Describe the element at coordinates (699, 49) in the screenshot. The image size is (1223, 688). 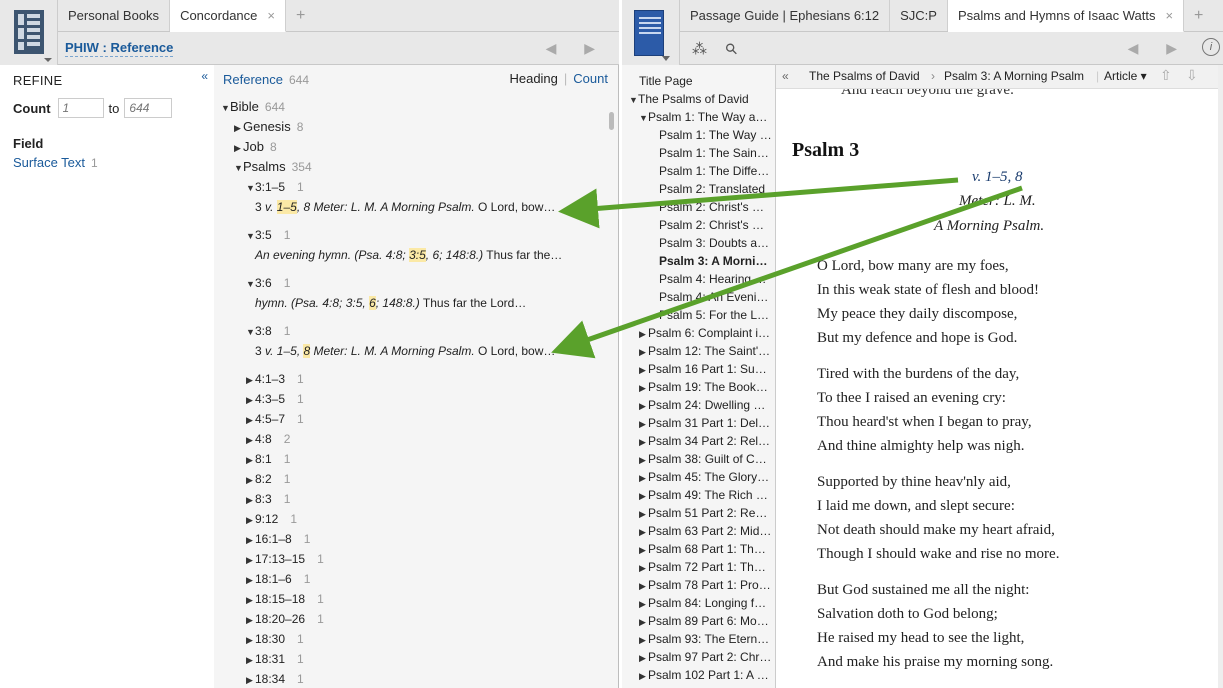
I see `visual-filter-icon: ⁂` at that location.